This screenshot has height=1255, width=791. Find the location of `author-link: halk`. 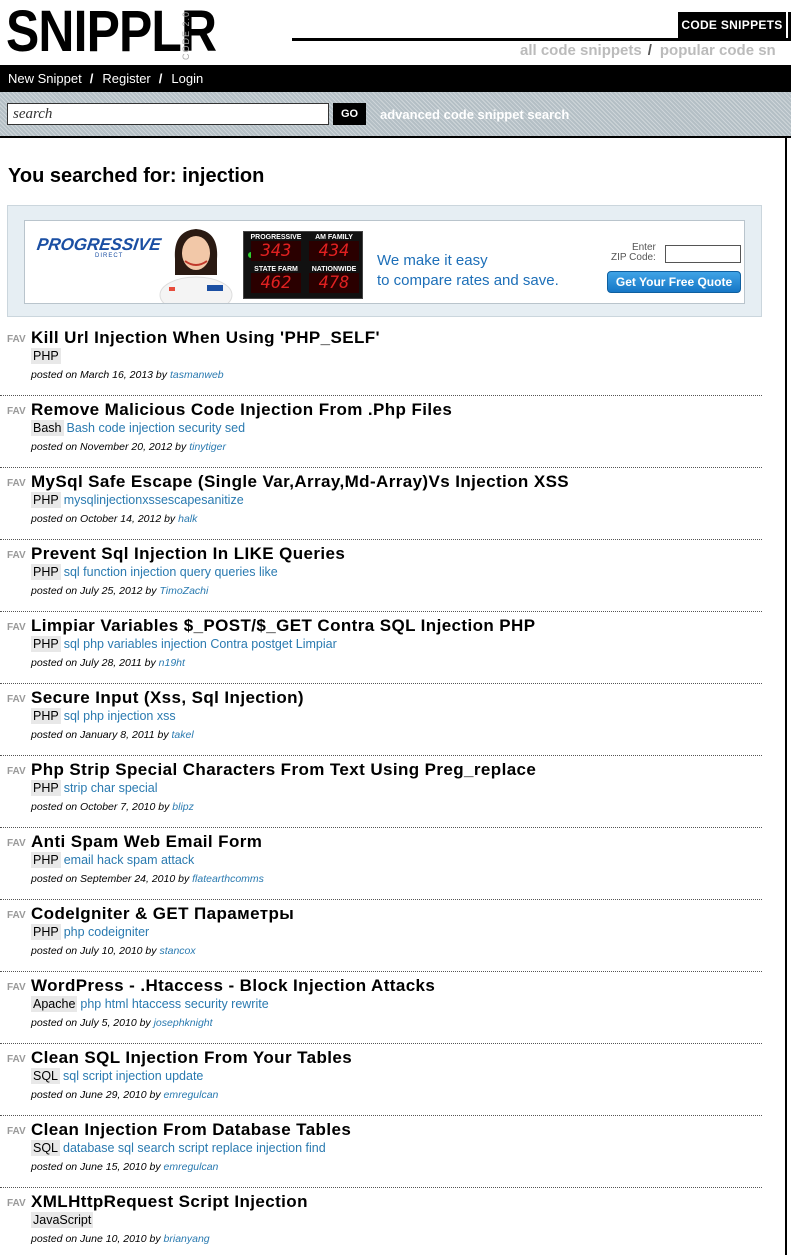

author-link: halk is located at coordinates (187, 519).